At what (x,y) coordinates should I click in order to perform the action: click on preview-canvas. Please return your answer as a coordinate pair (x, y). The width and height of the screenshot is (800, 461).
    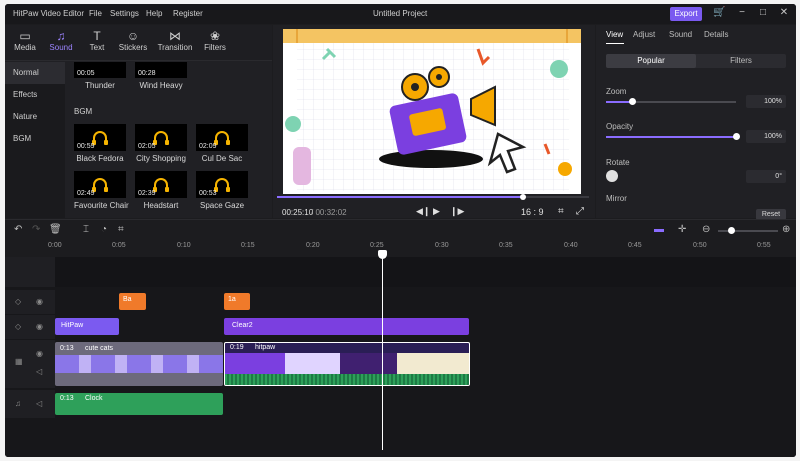
    Looking at the image, I should click on (432, 111).